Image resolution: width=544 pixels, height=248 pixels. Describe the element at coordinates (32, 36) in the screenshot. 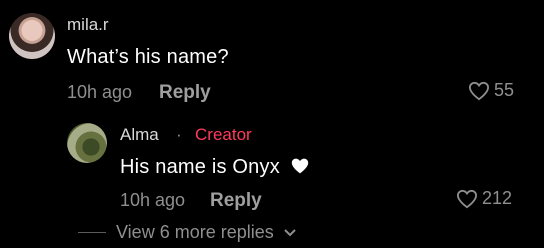

I see `avatar` at that location.